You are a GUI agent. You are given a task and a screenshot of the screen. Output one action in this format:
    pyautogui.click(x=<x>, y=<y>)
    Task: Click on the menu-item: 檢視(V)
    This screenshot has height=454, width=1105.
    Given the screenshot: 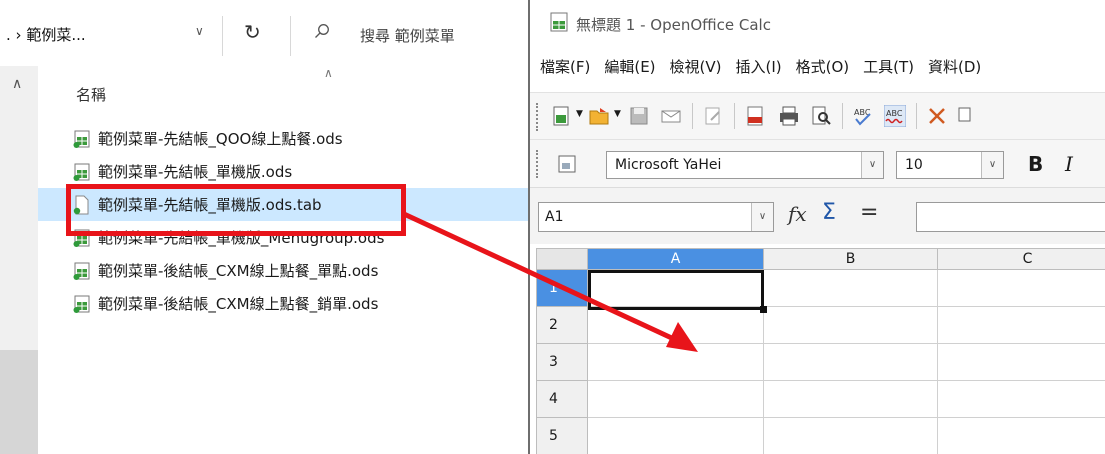 What is the action you would take?
    pyautogui.click(x=696, y=71)
    